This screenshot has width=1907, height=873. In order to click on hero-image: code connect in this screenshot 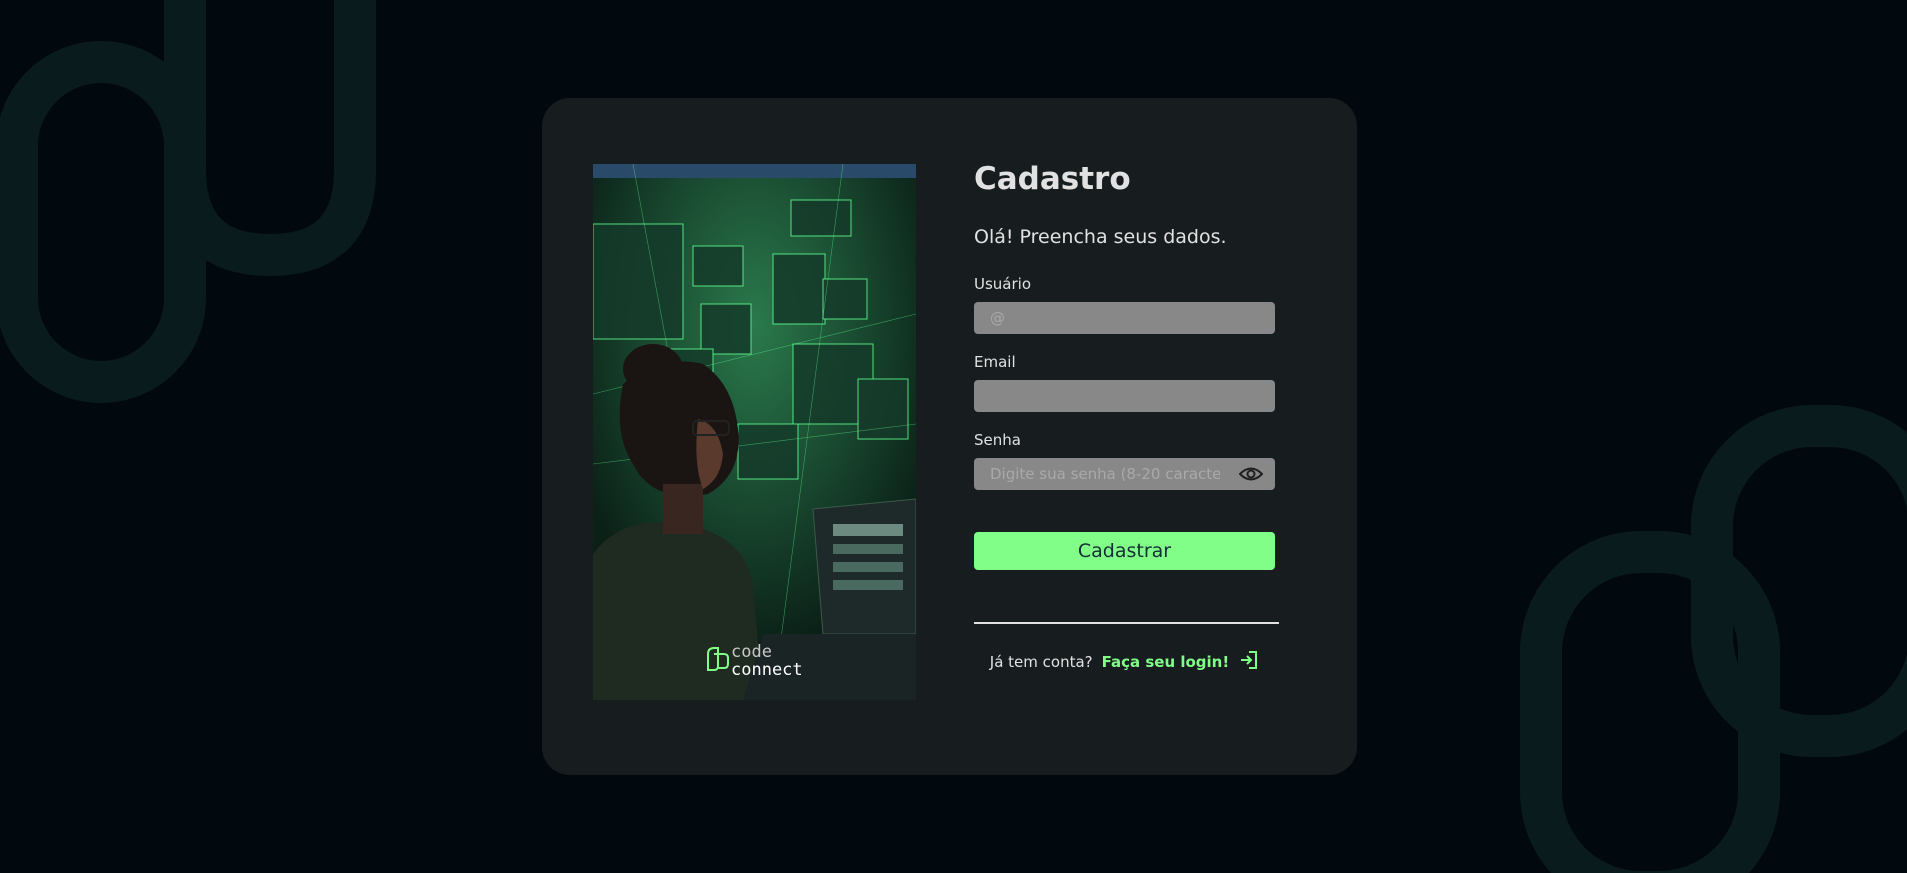, I will do `click(754, 432)`.